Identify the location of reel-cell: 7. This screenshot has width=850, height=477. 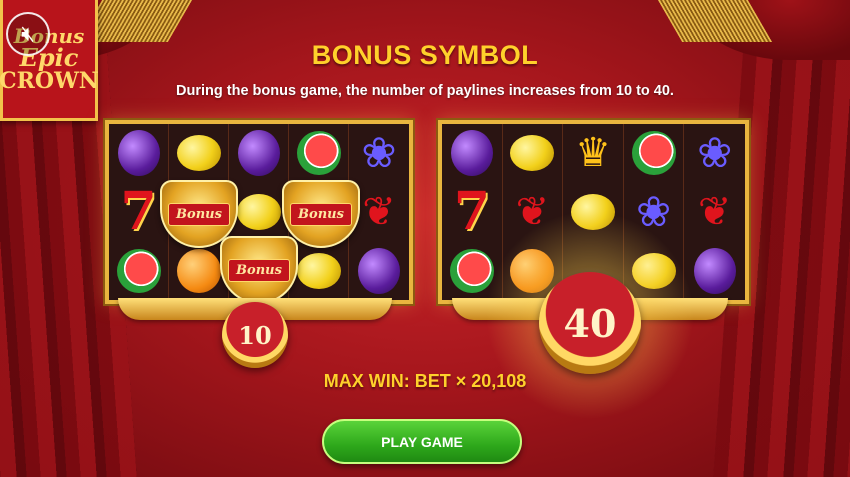
(472, 211).